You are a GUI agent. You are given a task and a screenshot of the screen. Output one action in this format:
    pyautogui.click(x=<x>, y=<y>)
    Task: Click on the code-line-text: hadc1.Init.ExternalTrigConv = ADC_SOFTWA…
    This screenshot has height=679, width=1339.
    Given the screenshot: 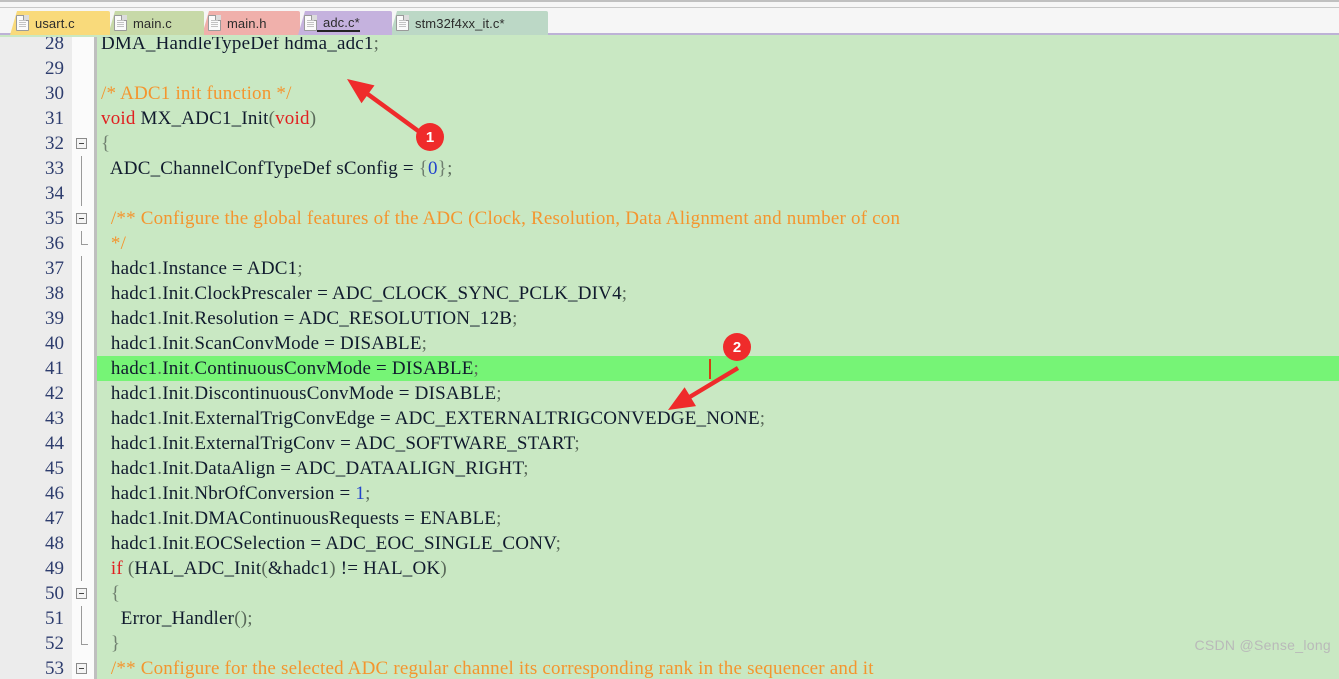 What is the action you would take?
    pyautogui.click(x=340, y=443)
    